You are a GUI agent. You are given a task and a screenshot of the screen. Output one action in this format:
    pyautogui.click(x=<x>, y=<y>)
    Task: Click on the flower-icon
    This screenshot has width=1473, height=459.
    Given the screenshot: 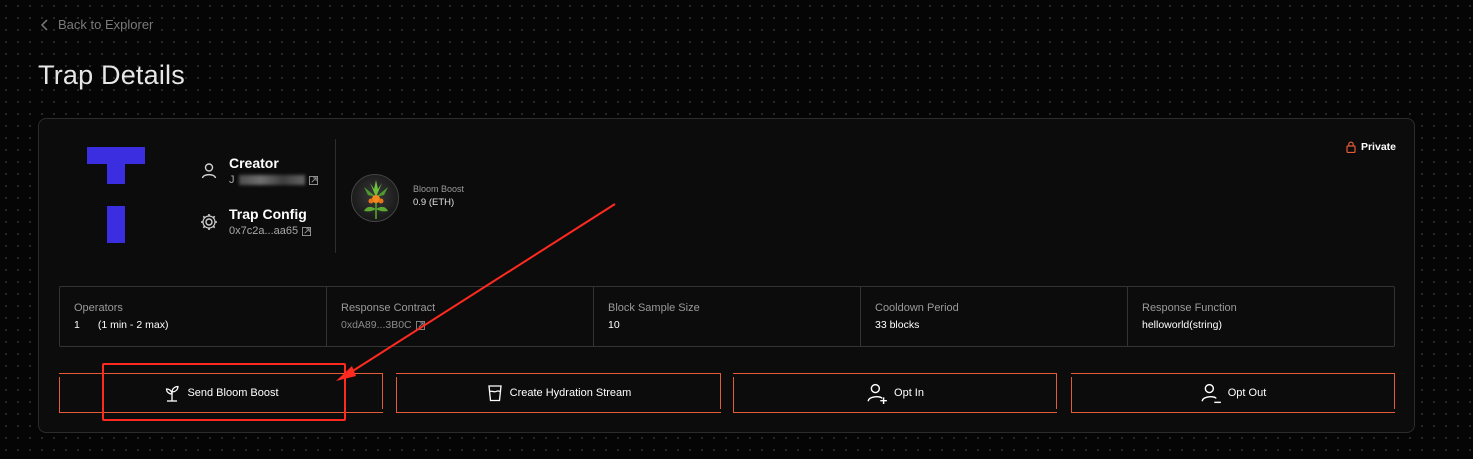 What is the action you would take?
    pyautogui.click(x=376, y=199)
    